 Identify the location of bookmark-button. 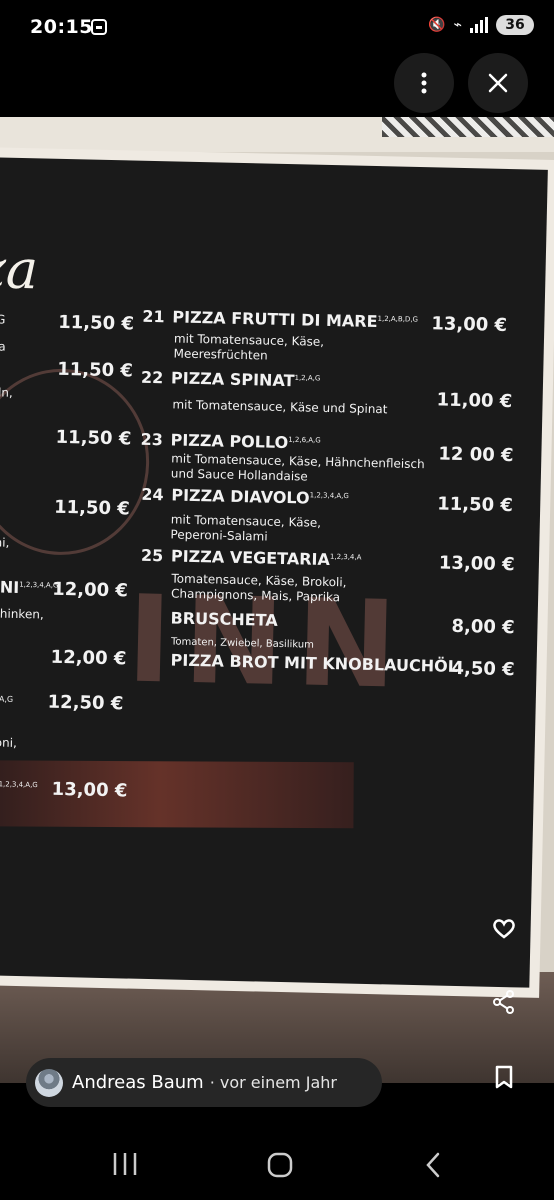
(504, 1077).